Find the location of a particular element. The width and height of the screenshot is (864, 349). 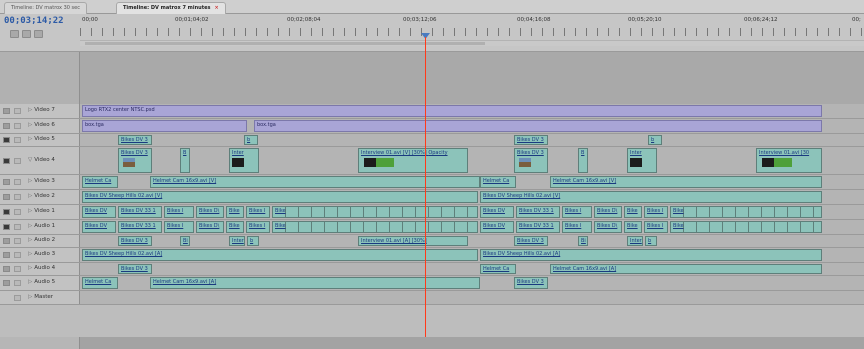

playhead-line is located at coordinates (425, 187).